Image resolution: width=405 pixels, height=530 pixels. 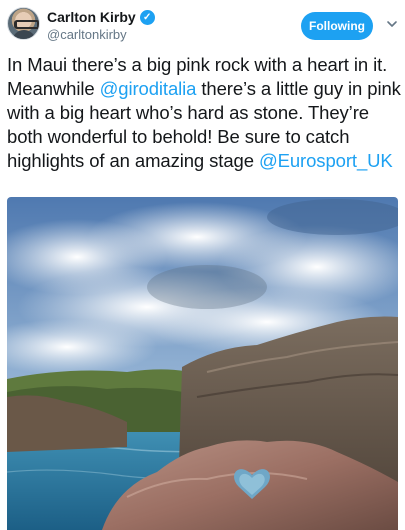 What do you see at coordinates (392, 24) in the screenshot?
I see `chevron-down-icon` at bounding box center [392, 24].